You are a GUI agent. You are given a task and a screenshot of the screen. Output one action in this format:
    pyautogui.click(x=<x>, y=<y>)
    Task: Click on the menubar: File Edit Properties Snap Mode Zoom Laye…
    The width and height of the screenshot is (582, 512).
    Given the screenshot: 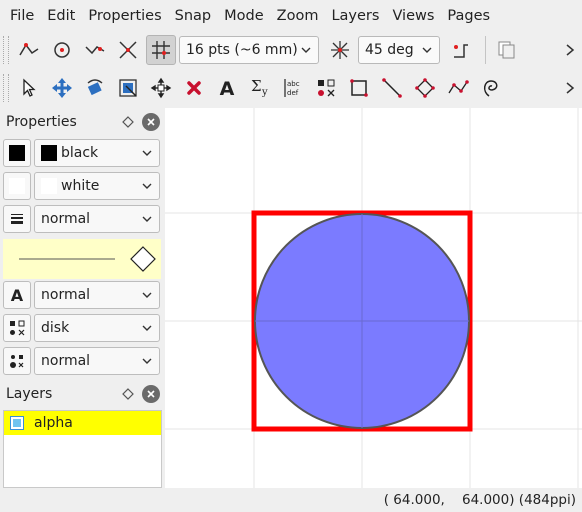 What is the action you would take?
    pyautogui.click(x=291, y=16)
    